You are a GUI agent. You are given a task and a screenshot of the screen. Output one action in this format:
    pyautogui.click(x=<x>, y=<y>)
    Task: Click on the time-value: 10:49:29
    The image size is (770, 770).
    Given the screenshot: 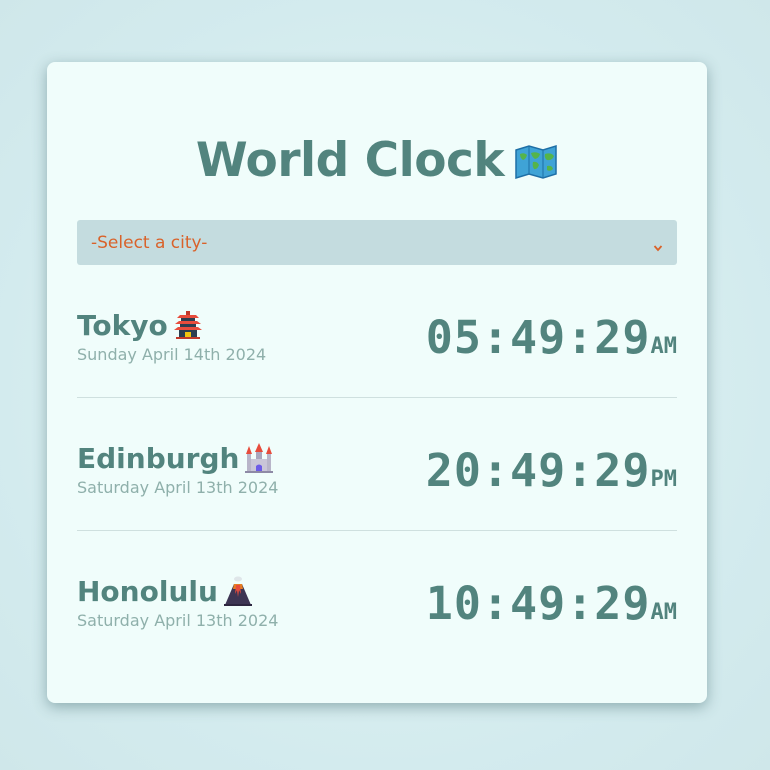 What is the action you would take?
    pyautogui.click(x=538, y=603)
    